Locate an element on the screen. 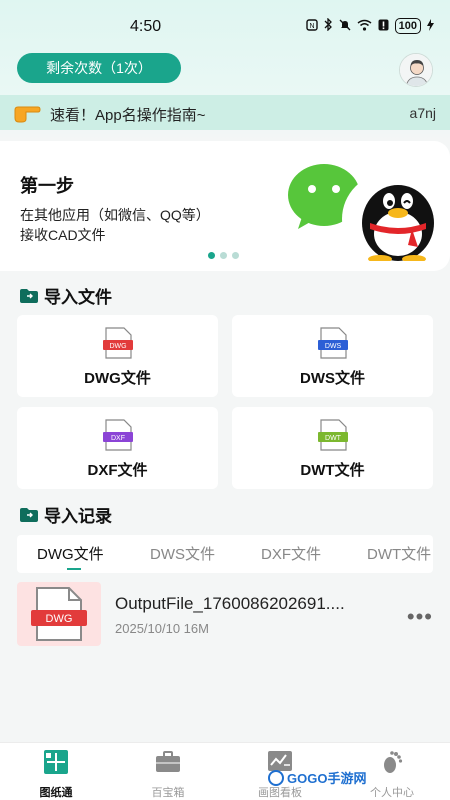 Image resolution: width=450 pixels, height=800 pixels. banner-illustration is located at coordinates (360, 212).